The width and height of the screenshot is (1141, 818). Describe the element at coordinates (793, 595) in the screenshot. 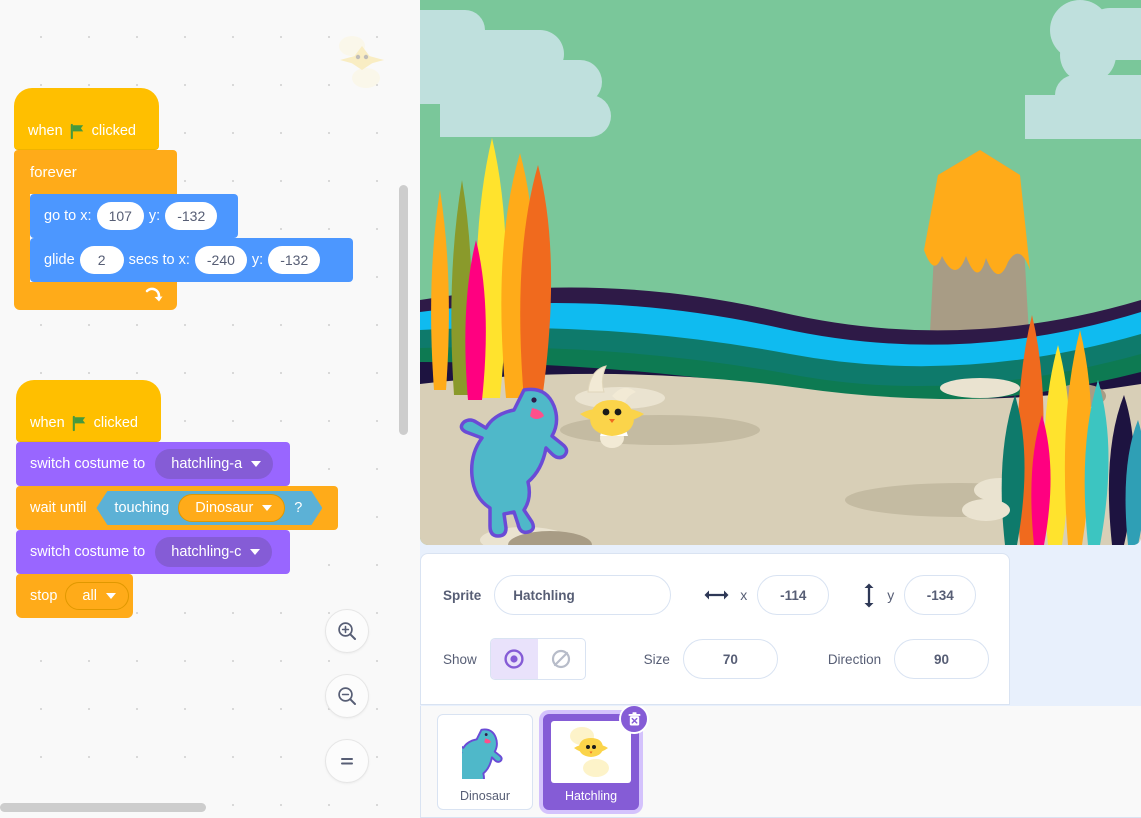

I see `sprite-x-input: -114` at that location.